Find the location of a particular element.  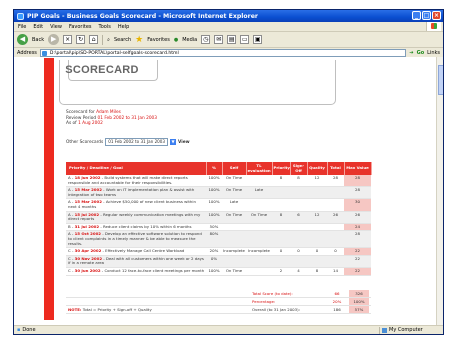

home-icon: ⌂ is located at coordinates (94, 39).